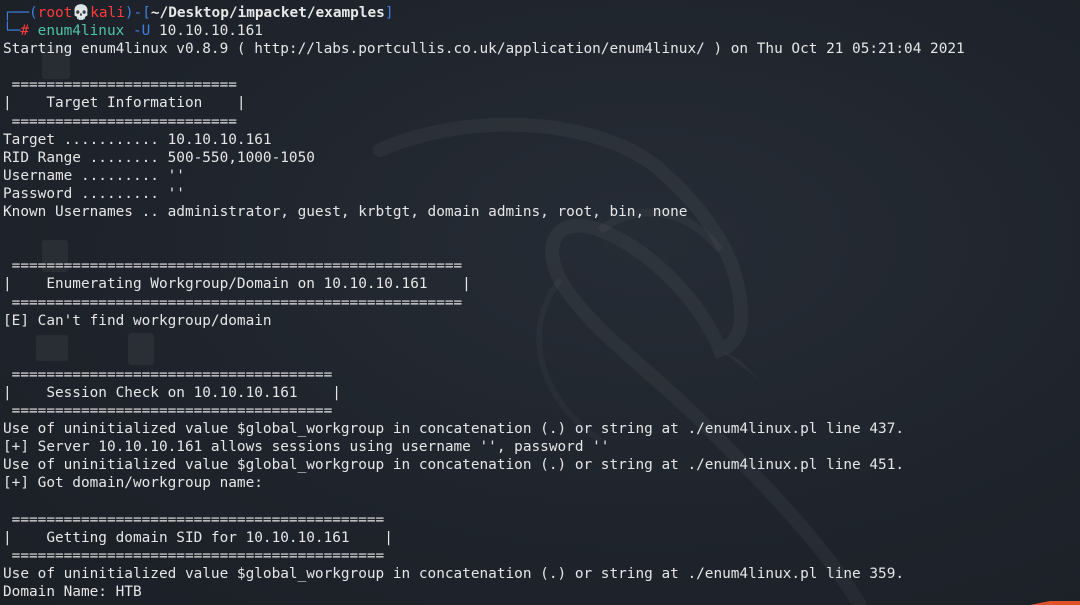  I want to click on output-line: RID Range ........ 500-550,1000-1050, so click(159, 157).